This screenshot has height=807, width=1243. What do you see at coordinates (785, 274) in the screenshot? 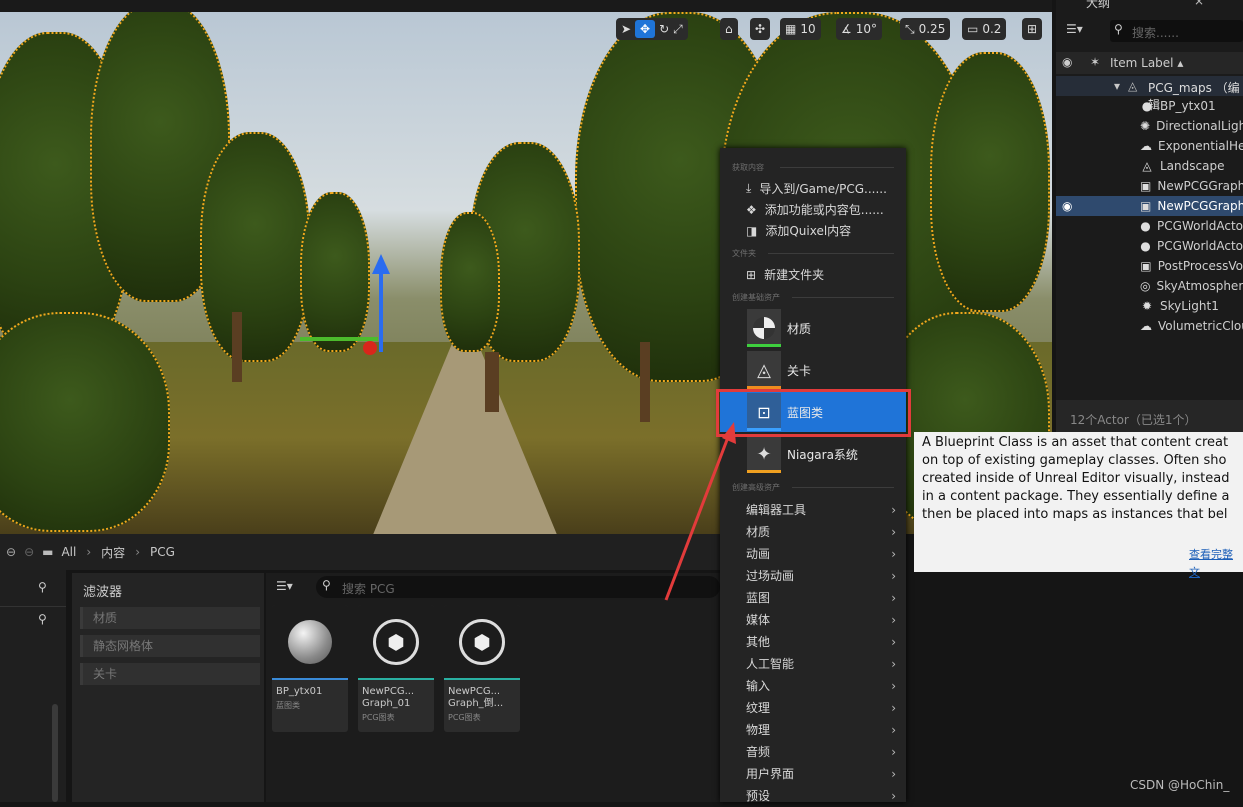
I see `menu-new-folder: ⊞ 新建文件夹` at bounding box center [785, 274].